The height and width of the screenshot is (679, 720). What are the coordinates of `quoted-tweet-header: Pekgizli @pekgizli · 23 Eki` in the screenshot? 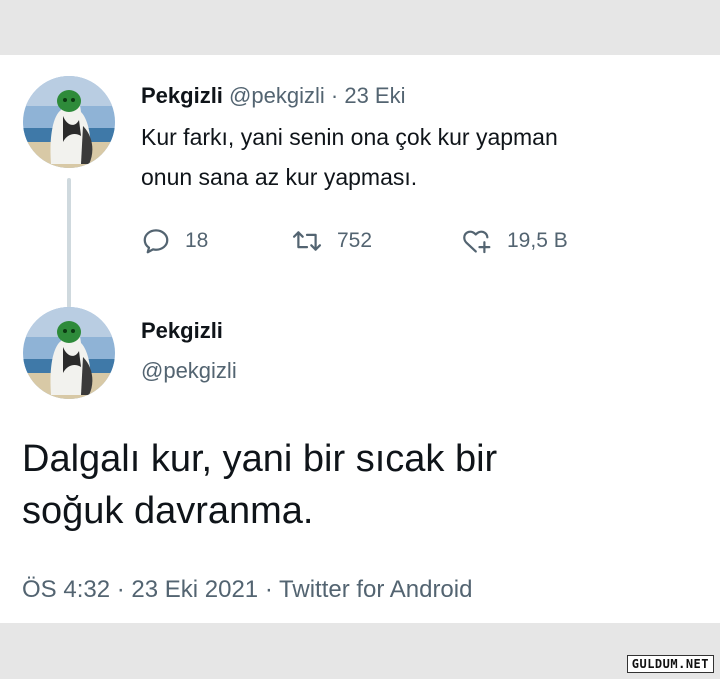 It's located at (273, 96).